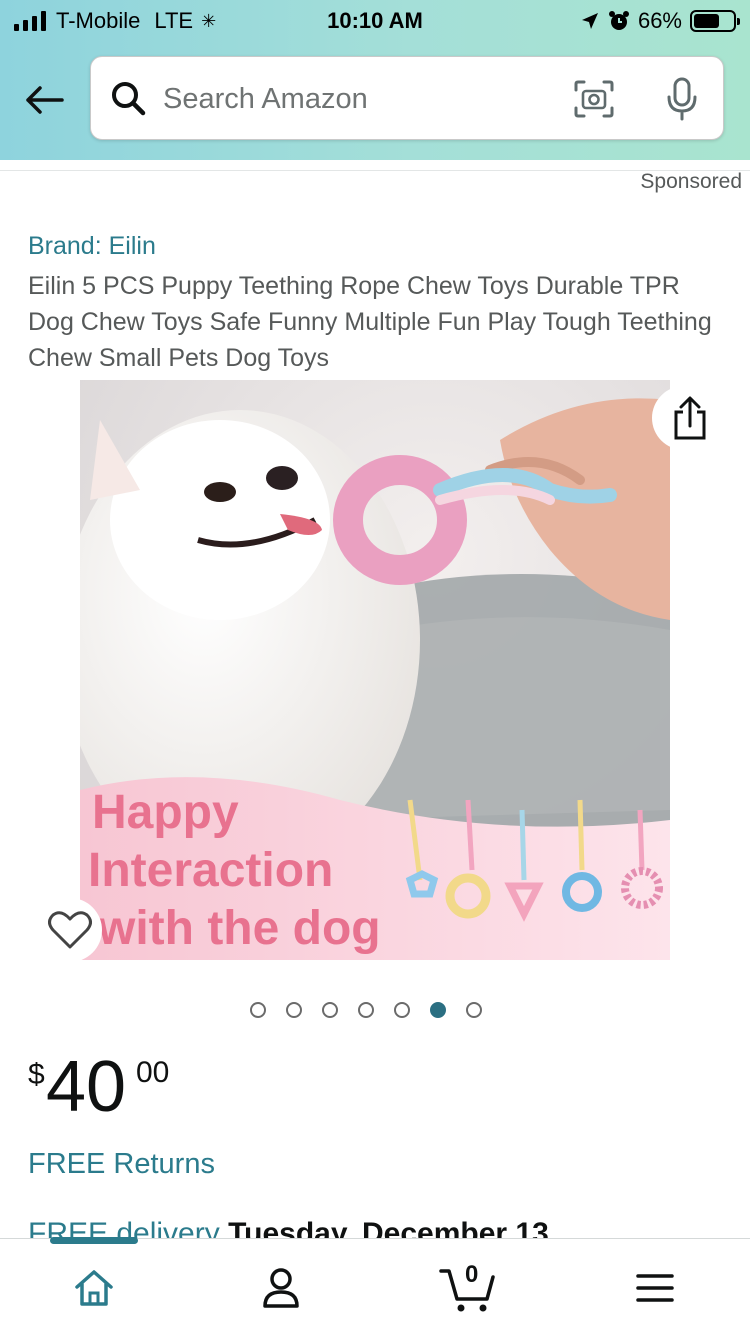  I want to click on tab-cart: 0, so click(468, 1288).